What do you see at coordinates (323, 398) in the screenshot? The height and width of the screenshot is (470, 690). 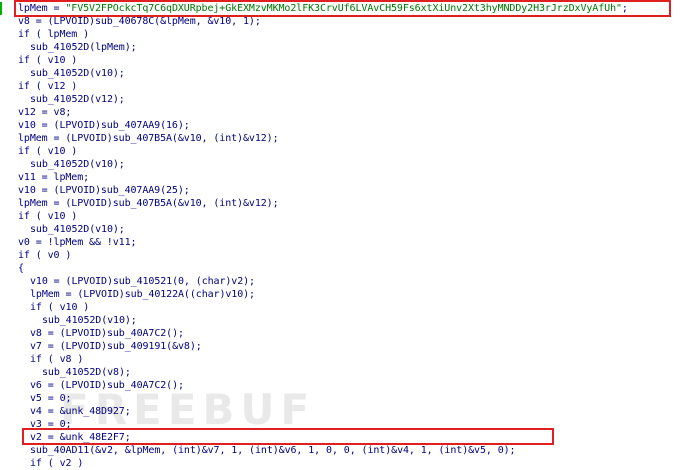 I see `code-line: v5 = 0;` at bounding box center [323, 398].